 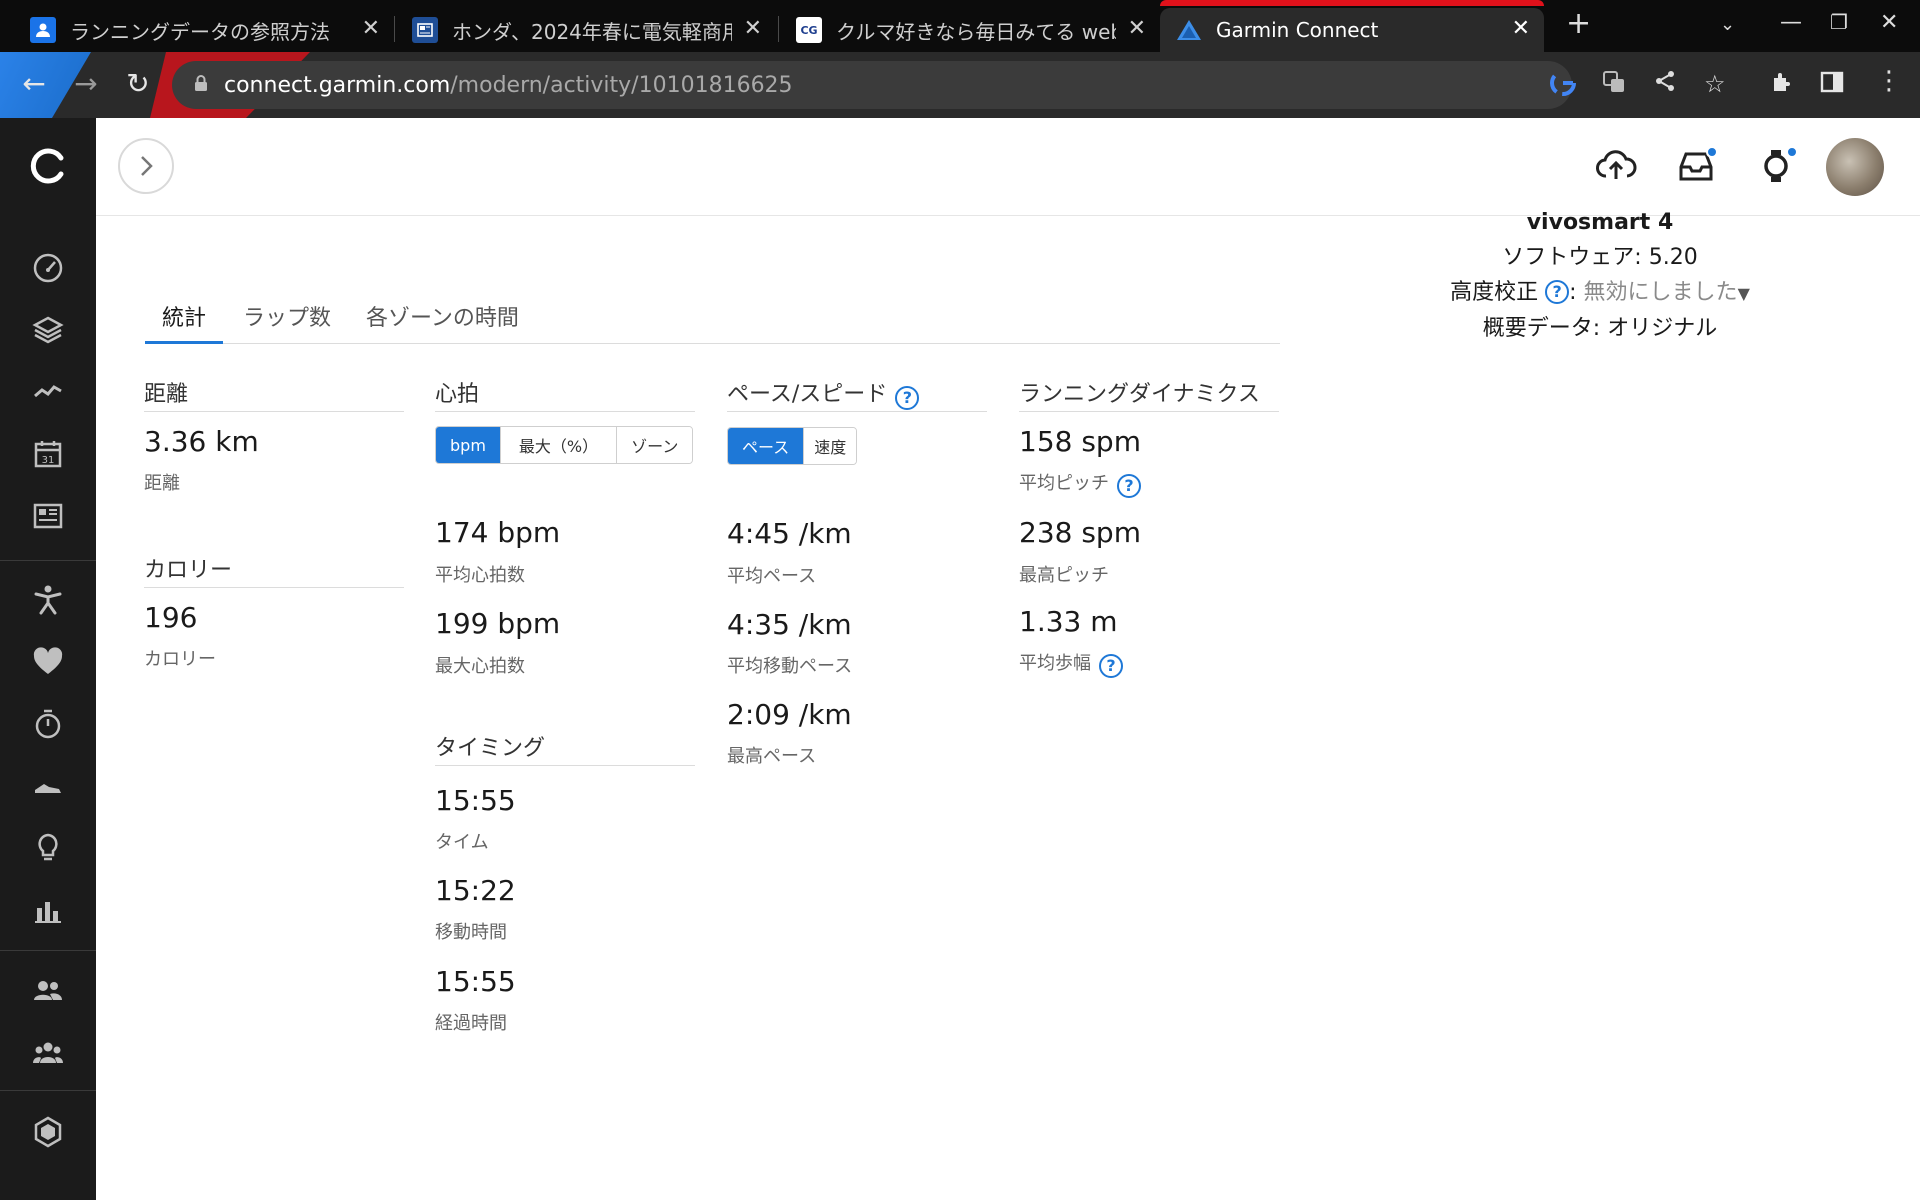 I want to click on groups-icon, so click(x=48, y=1052).